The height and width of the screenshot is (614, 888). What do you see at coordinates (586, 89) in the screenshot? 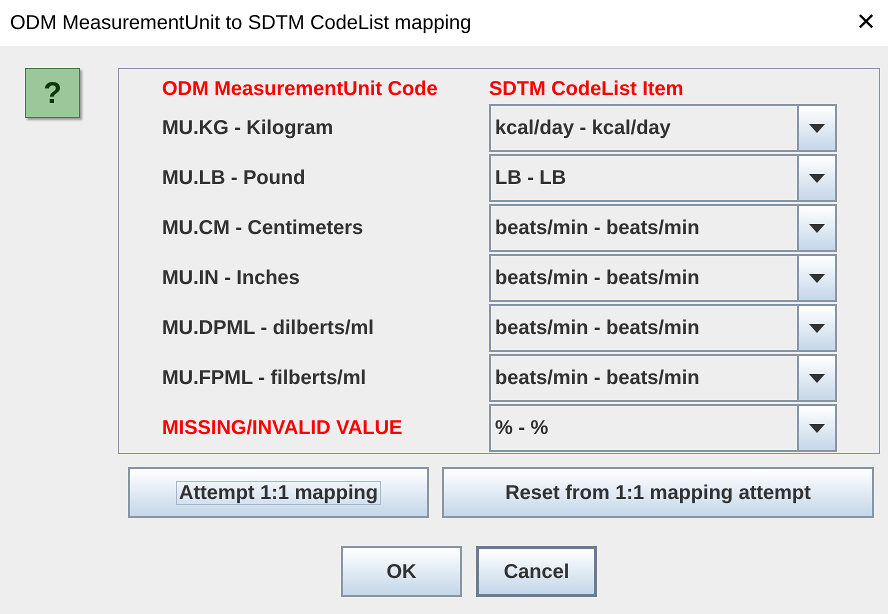
I see `column-header: SDTM CodeList Item` at bounding box center [586, 89].